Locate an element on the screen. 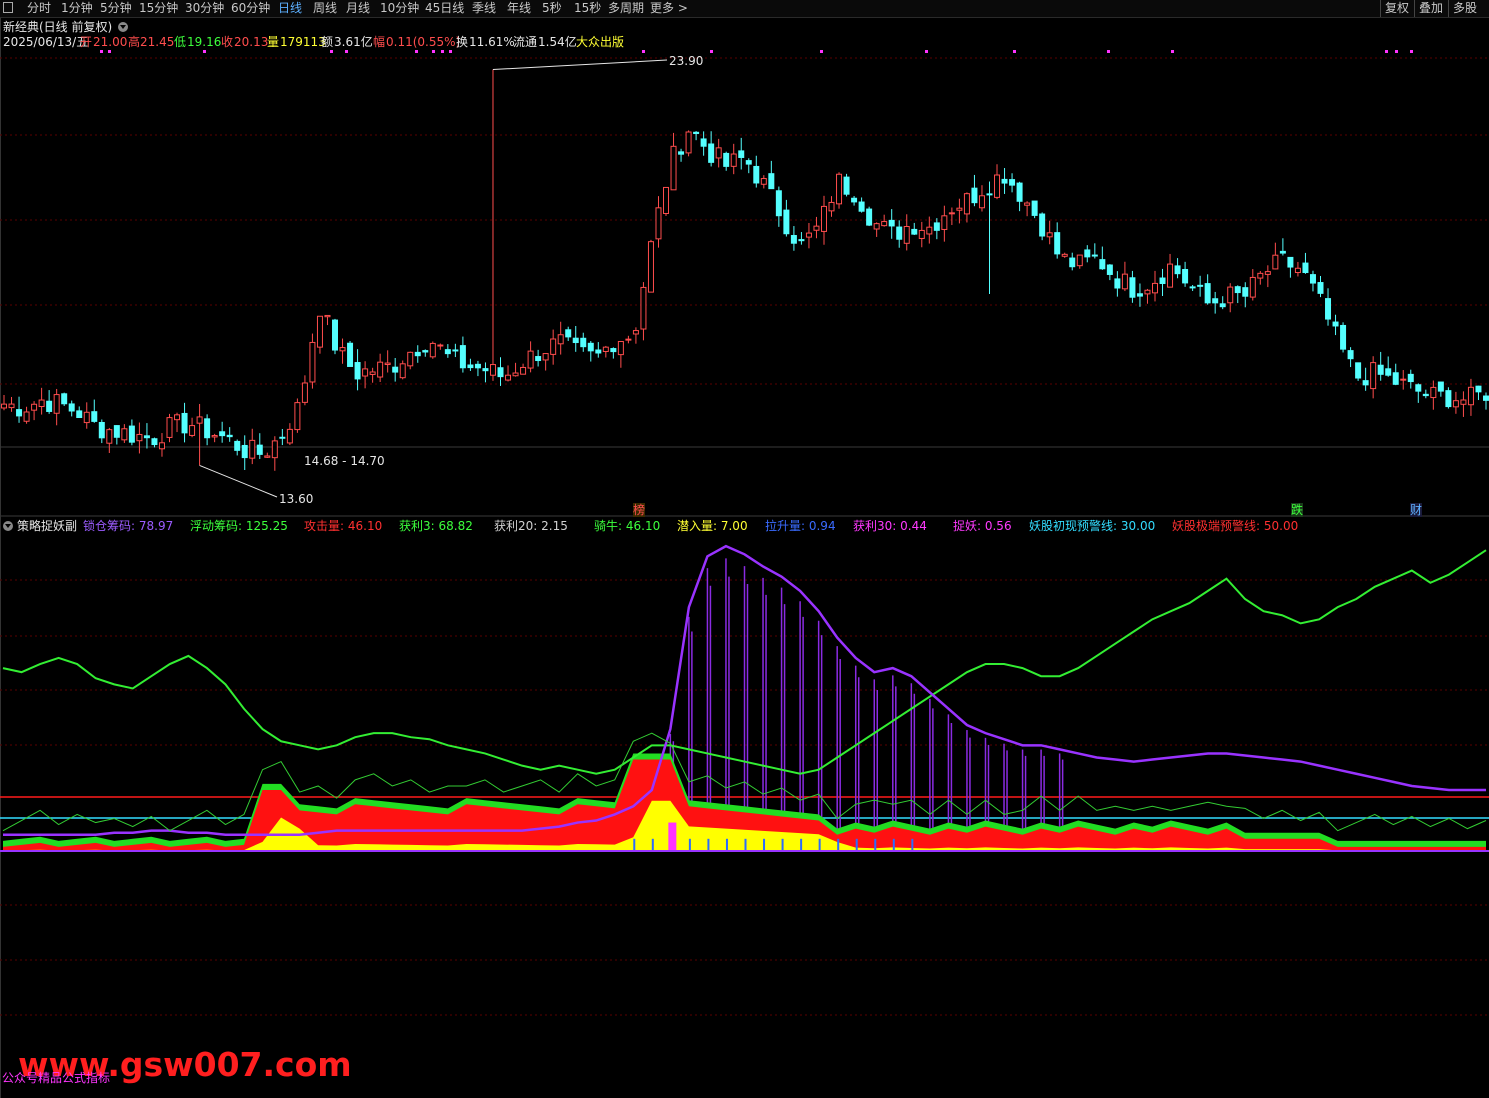 This screenshot has height=1098, width=1489. indicator-legend-item-8: 获利30: 0.44 is located at coordinates (890, 526).